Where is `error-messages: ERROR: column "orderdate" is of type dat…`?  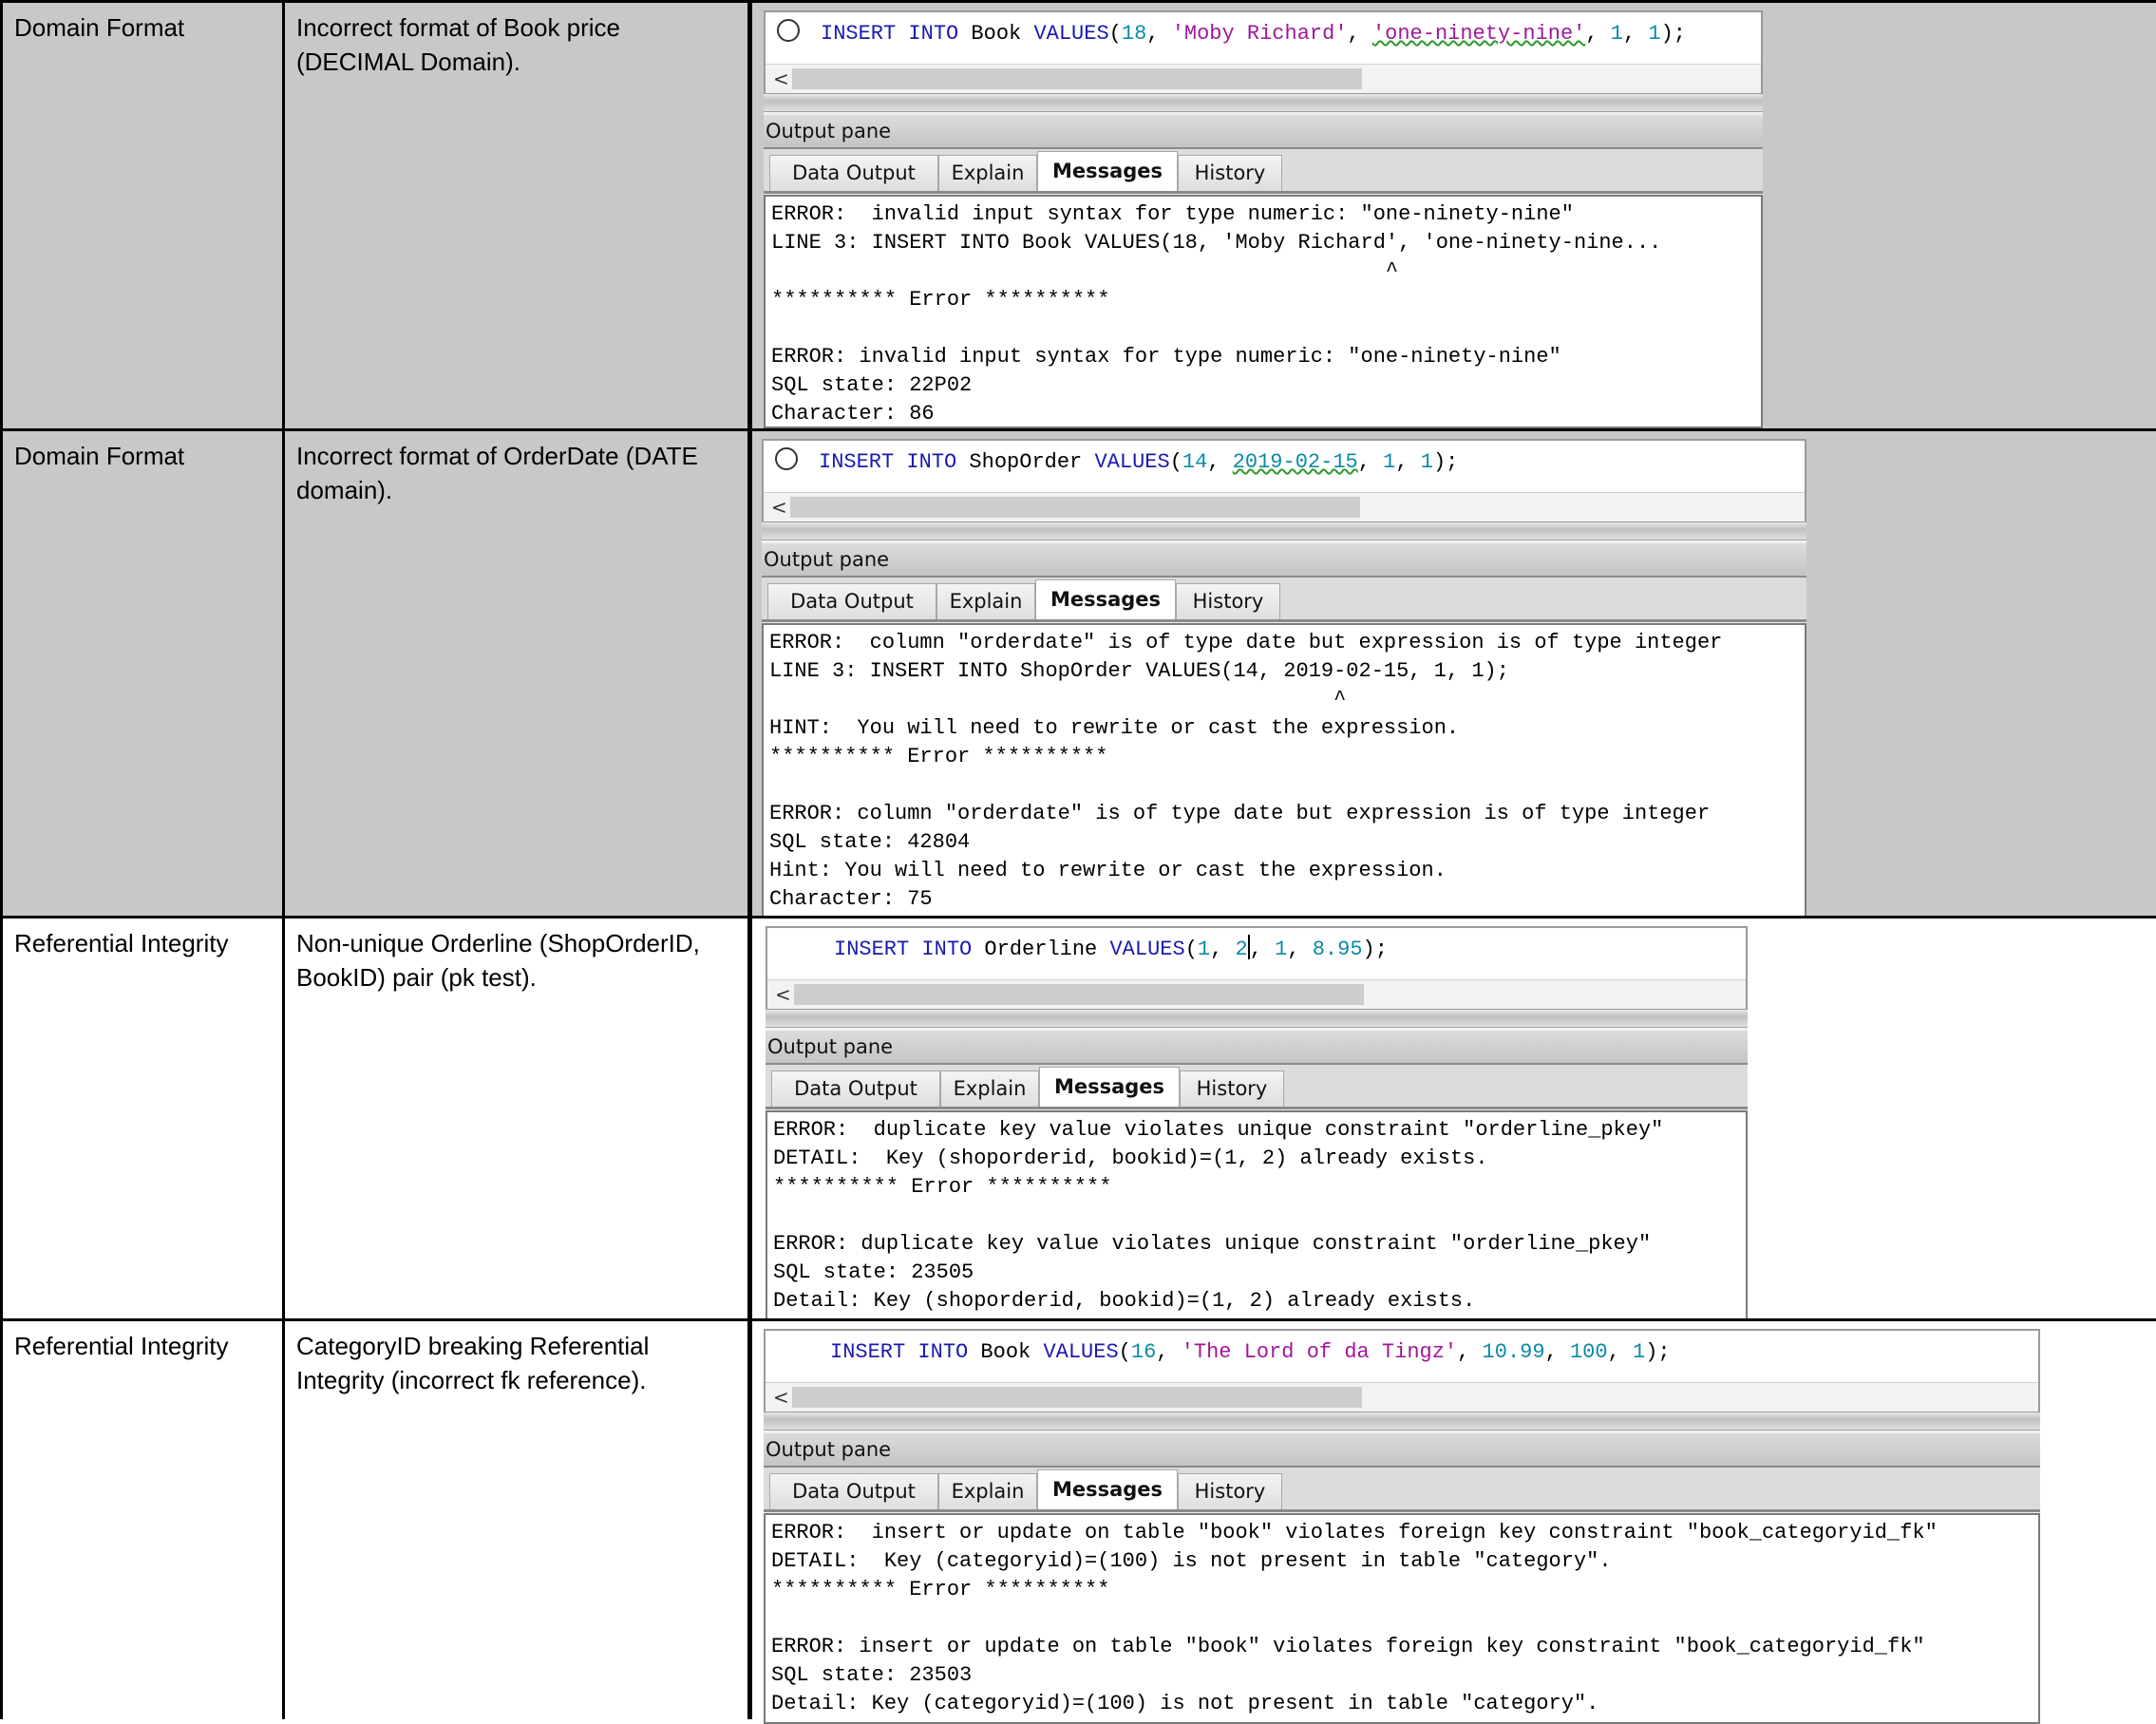
error-messages: ERROR: column "orderdate" is of type dat… is located at coordinates (1246, 771).